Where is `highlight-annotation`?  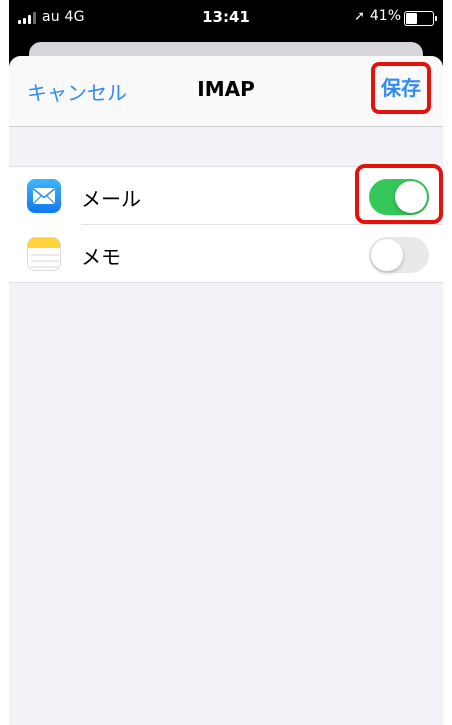
highlight-annotation is located at coordinates (399, 194).